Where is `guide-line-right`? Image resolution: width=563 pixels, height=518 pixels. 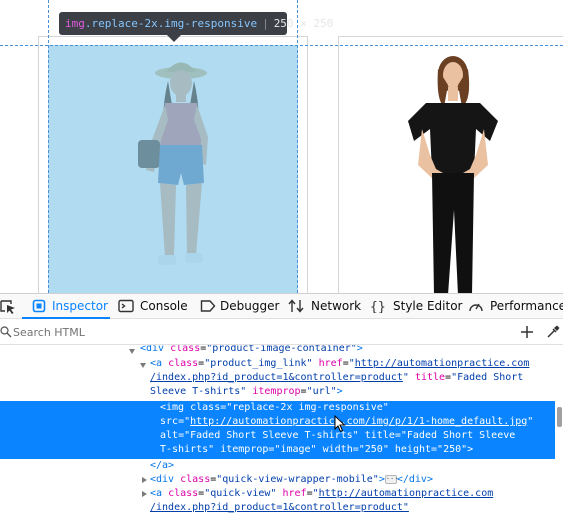 guide-line-right is located at coordinates (297, 146).